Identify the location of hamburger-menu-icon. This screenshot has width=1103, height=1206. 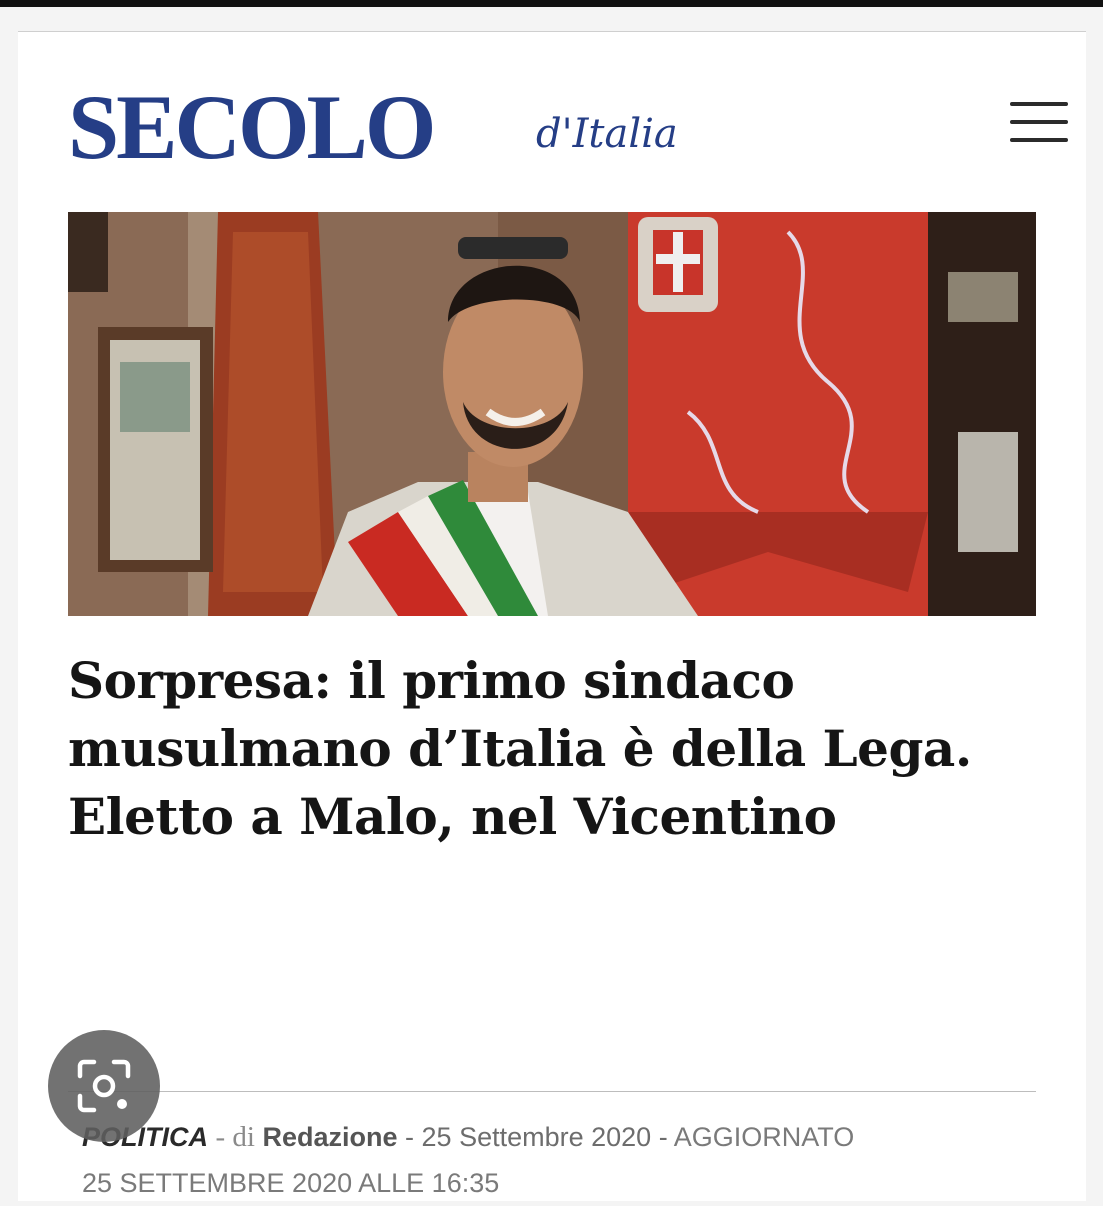
(1039, 104).